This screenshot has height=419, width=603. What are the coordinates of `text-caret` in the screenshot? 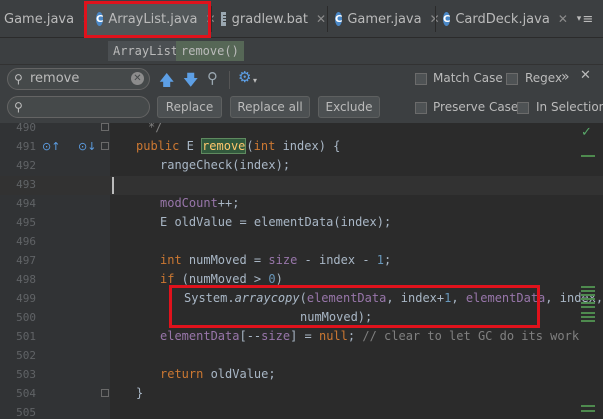 It's located at (113, 185).